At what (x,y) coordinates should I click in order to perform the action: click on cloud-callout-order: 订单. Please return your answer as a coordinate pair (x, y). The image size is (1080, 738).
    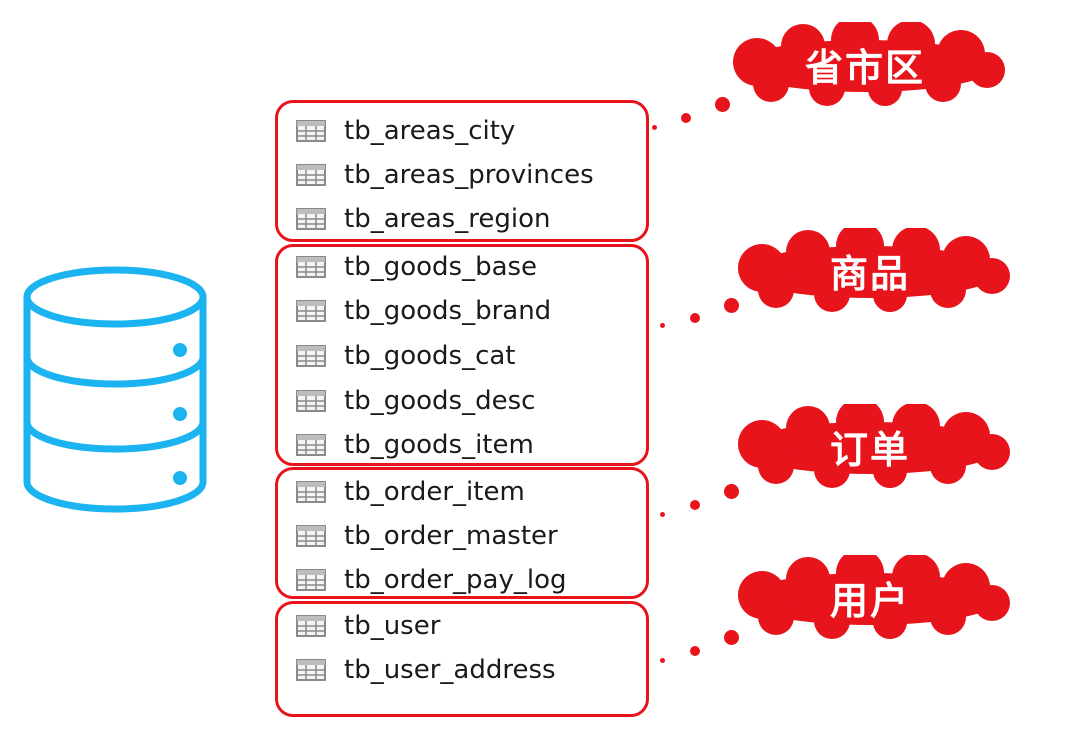
    Looking at the image, I should click on (870, 443).